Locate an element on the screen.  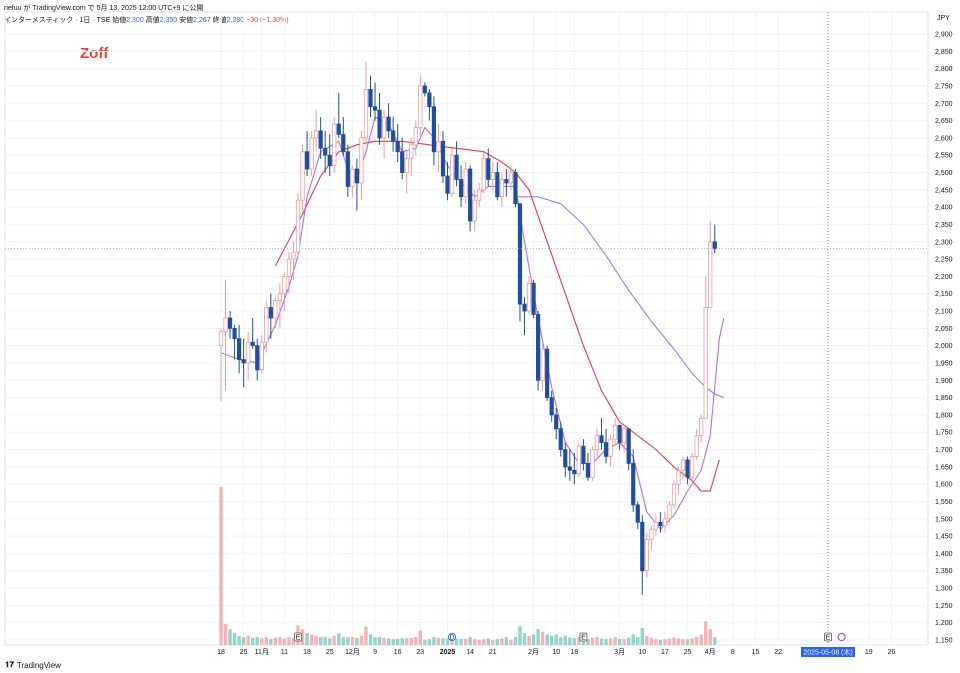
y-tick-label: 1,650 is located at coordinates (944, 467).